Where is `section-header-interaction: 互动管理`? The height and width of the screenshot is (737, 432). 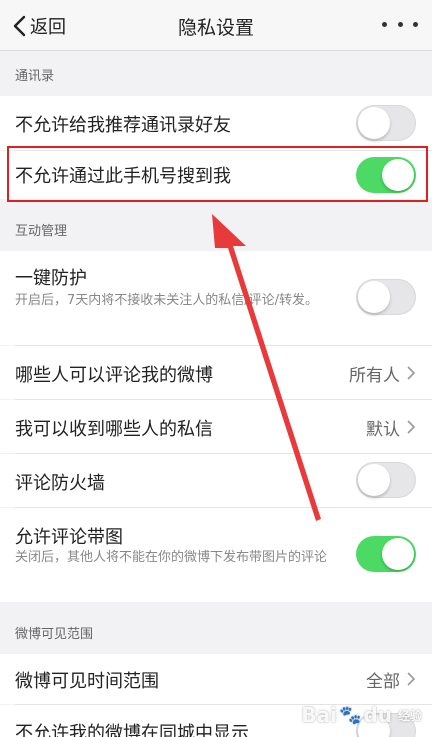
section-header-interaction: 互动管理 is located at coordinates (41, 231).